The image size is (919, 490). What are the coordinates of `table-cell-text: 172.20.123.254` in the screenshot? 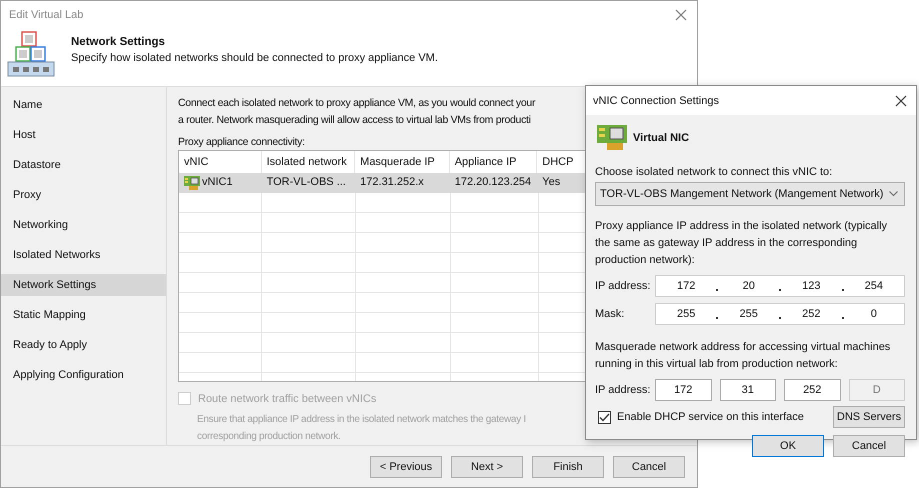 It's located at (493, 182).